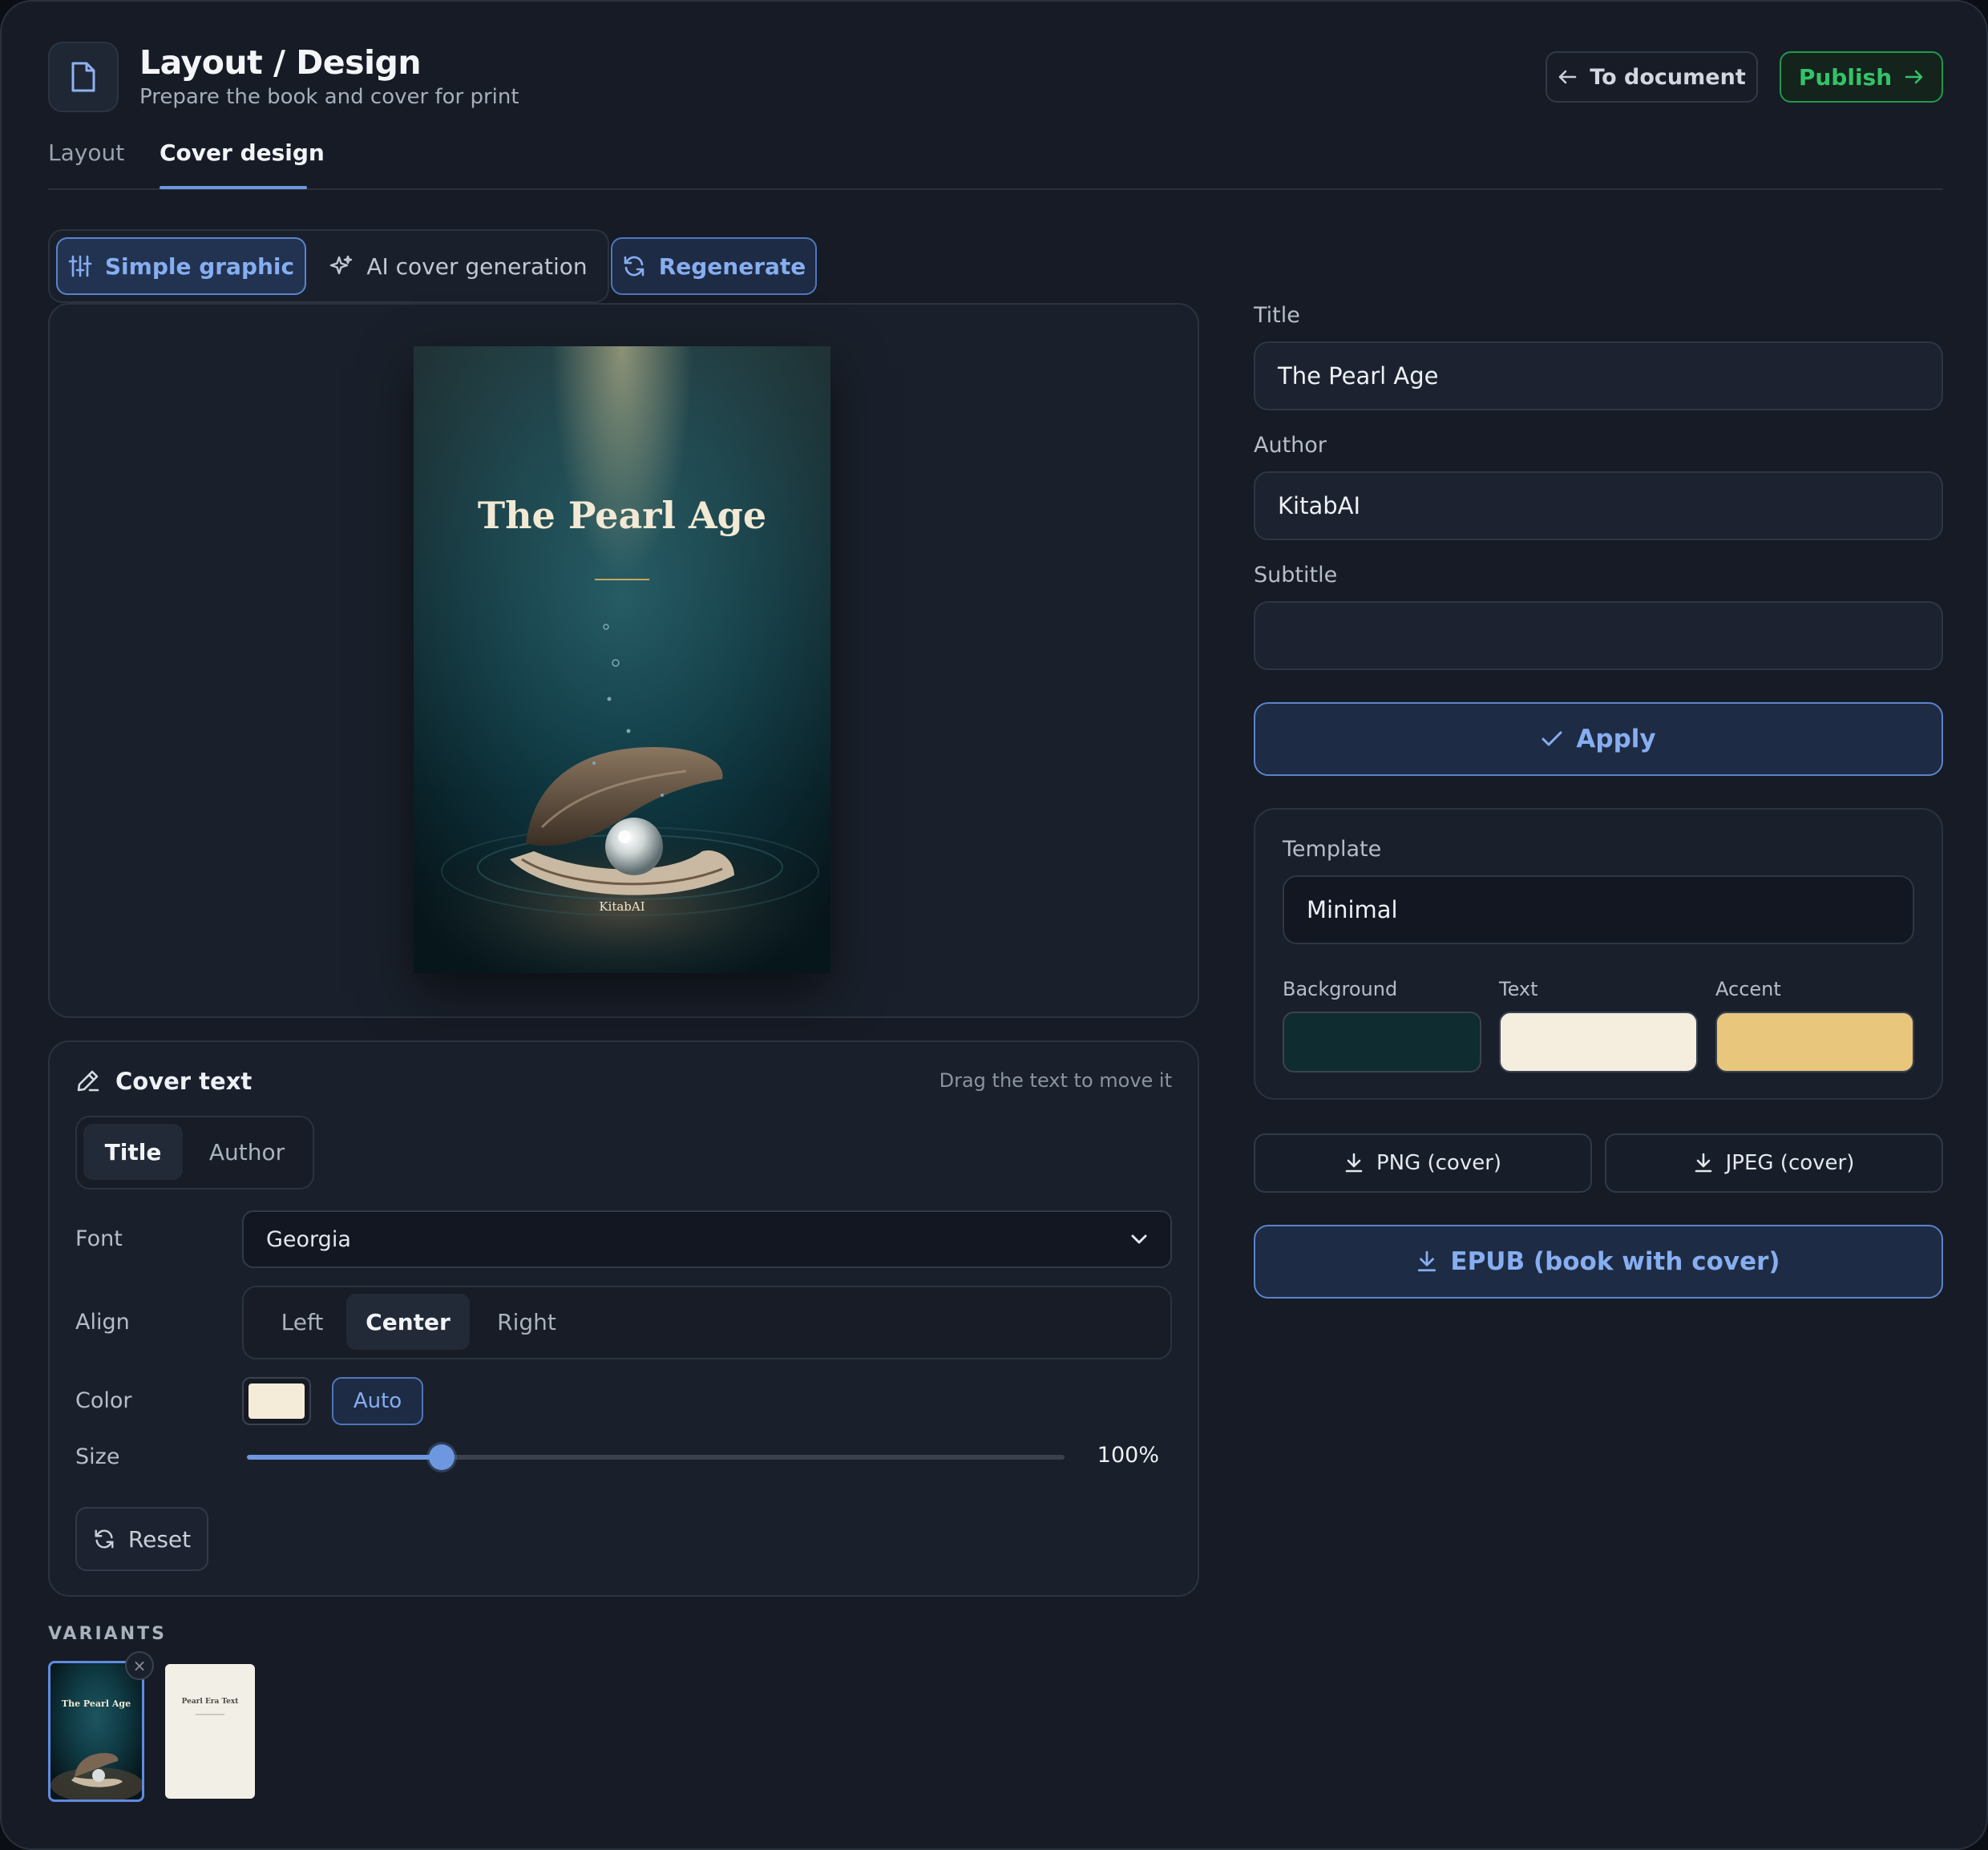 Image resolution: width=1988 pixels, height=1850 pixels. I want to click on simple-graphic-label: Simple graphic, so click(199, 266).